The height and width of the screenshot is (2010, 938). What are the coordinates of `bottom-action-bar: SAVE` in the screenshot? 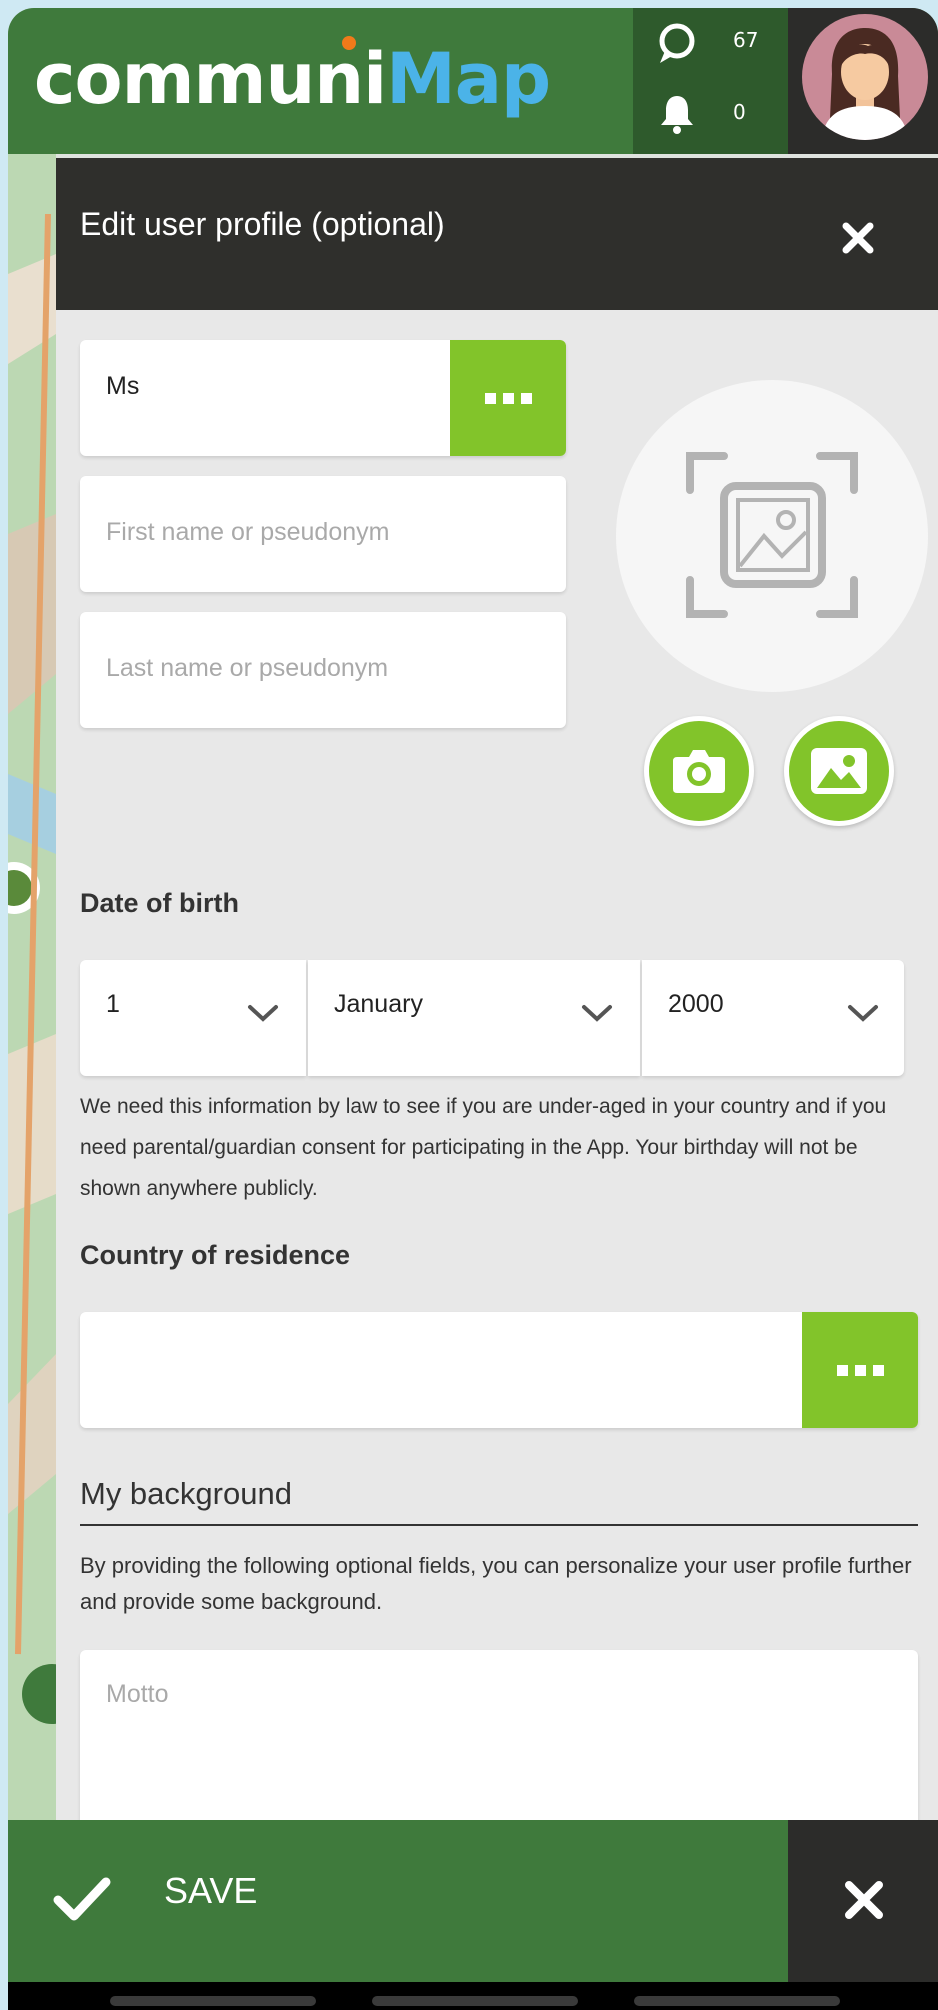 It's located at (473, 1901).